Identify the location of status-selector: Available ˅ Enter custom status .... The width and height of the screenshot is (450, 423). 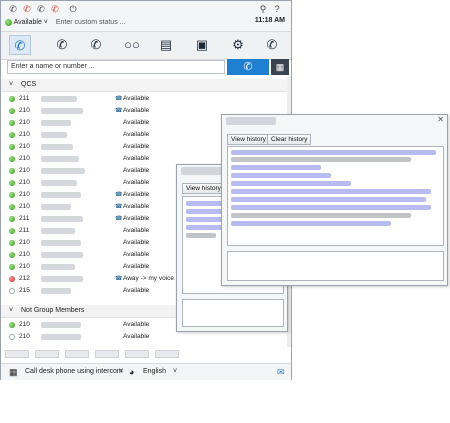
(65, 22).